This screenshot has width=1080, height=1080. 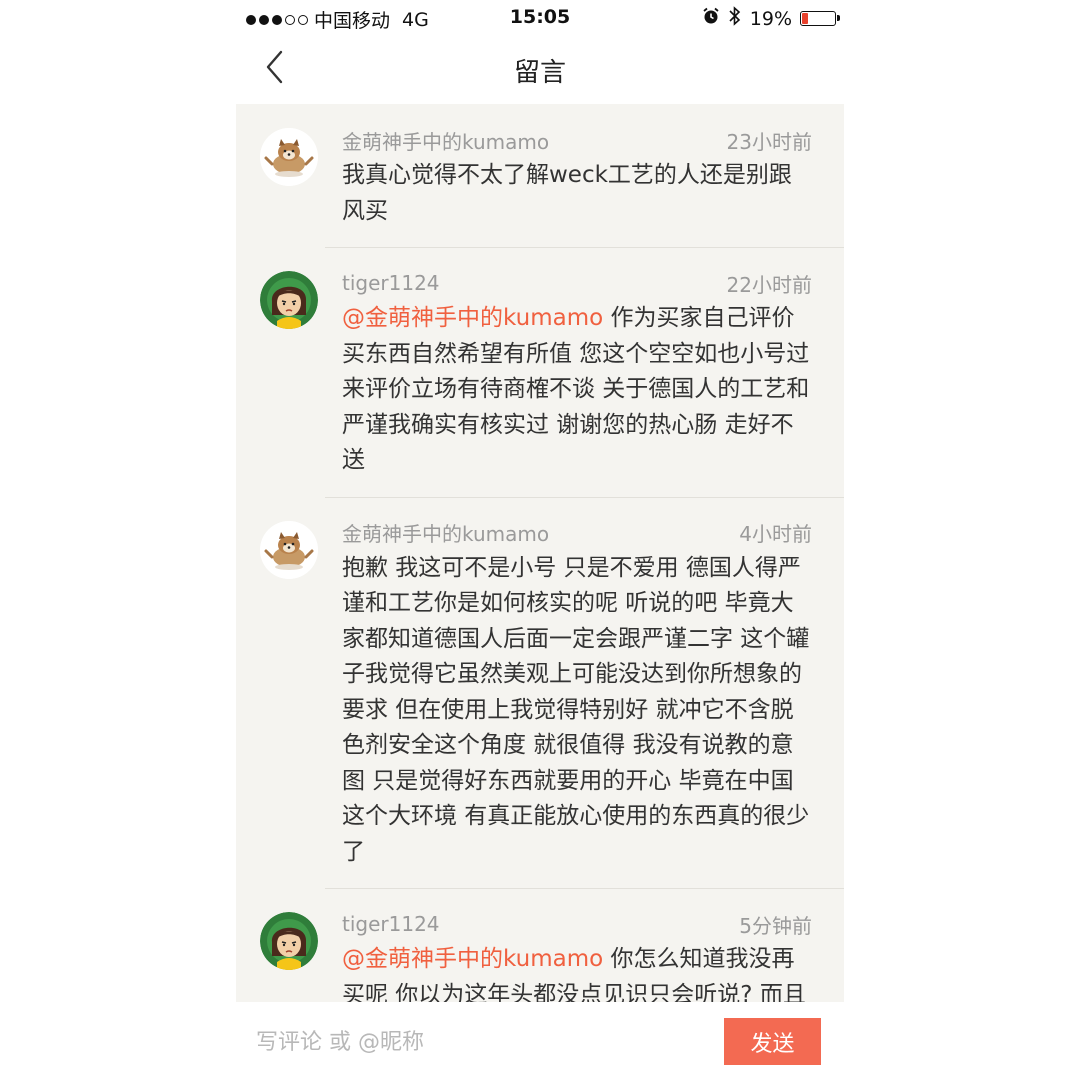 What do you see at coordinates (577, 924) in the screenshot?
I see `comment-meta: tiger1124 5分钟前` at bounding box center [577, 924].